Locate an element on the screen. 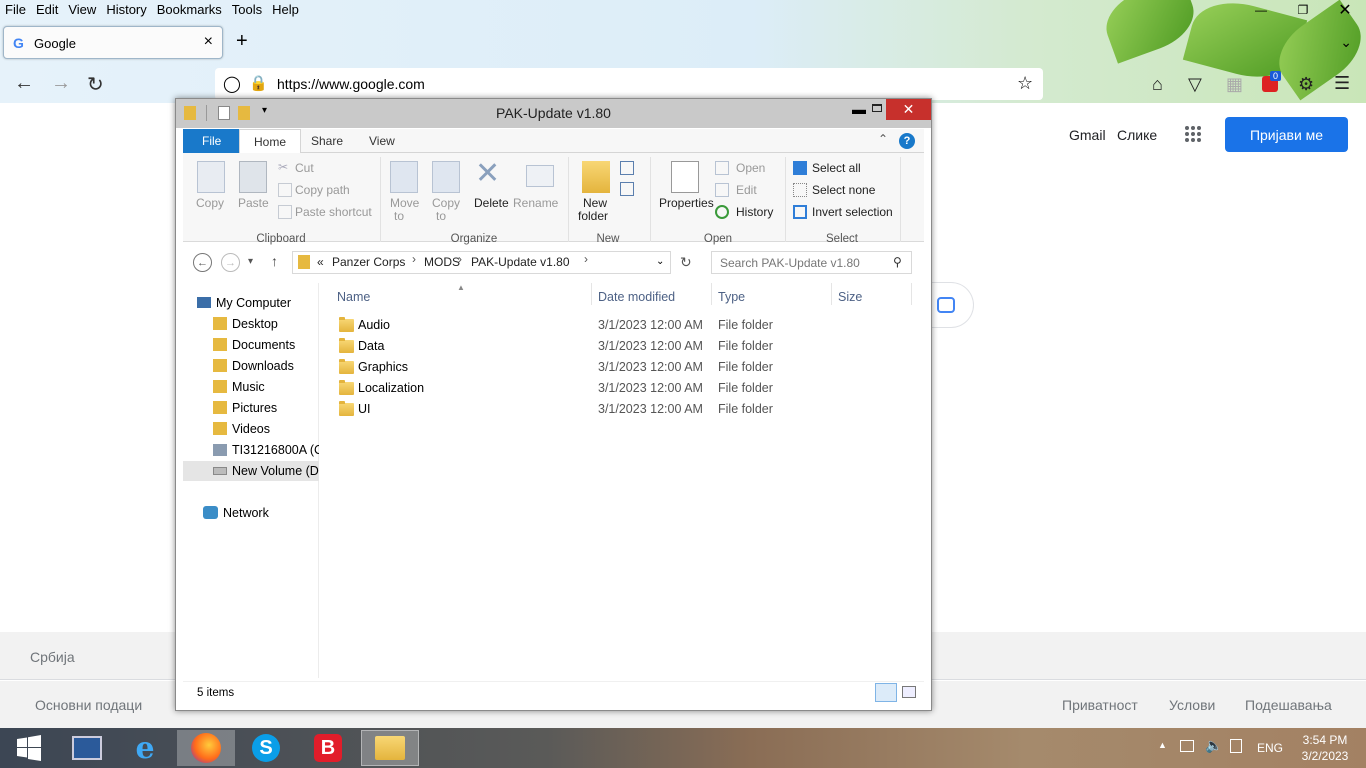  footer-privacy: Приватност is located at coordinates (1100, 705).